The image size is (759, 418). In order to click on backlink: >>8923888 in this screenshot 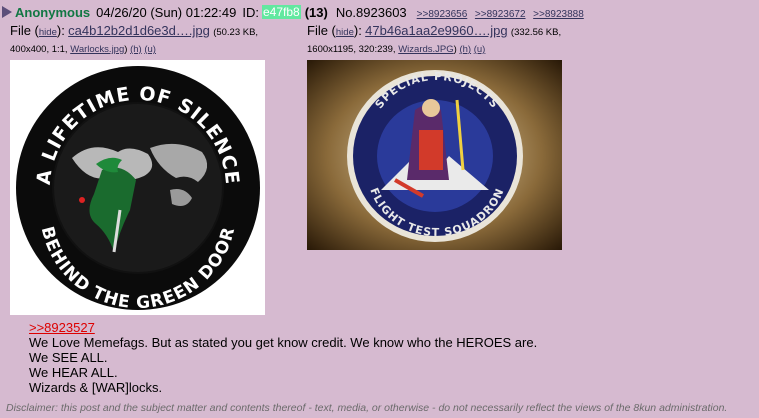, I will do `click(558, 14)`.